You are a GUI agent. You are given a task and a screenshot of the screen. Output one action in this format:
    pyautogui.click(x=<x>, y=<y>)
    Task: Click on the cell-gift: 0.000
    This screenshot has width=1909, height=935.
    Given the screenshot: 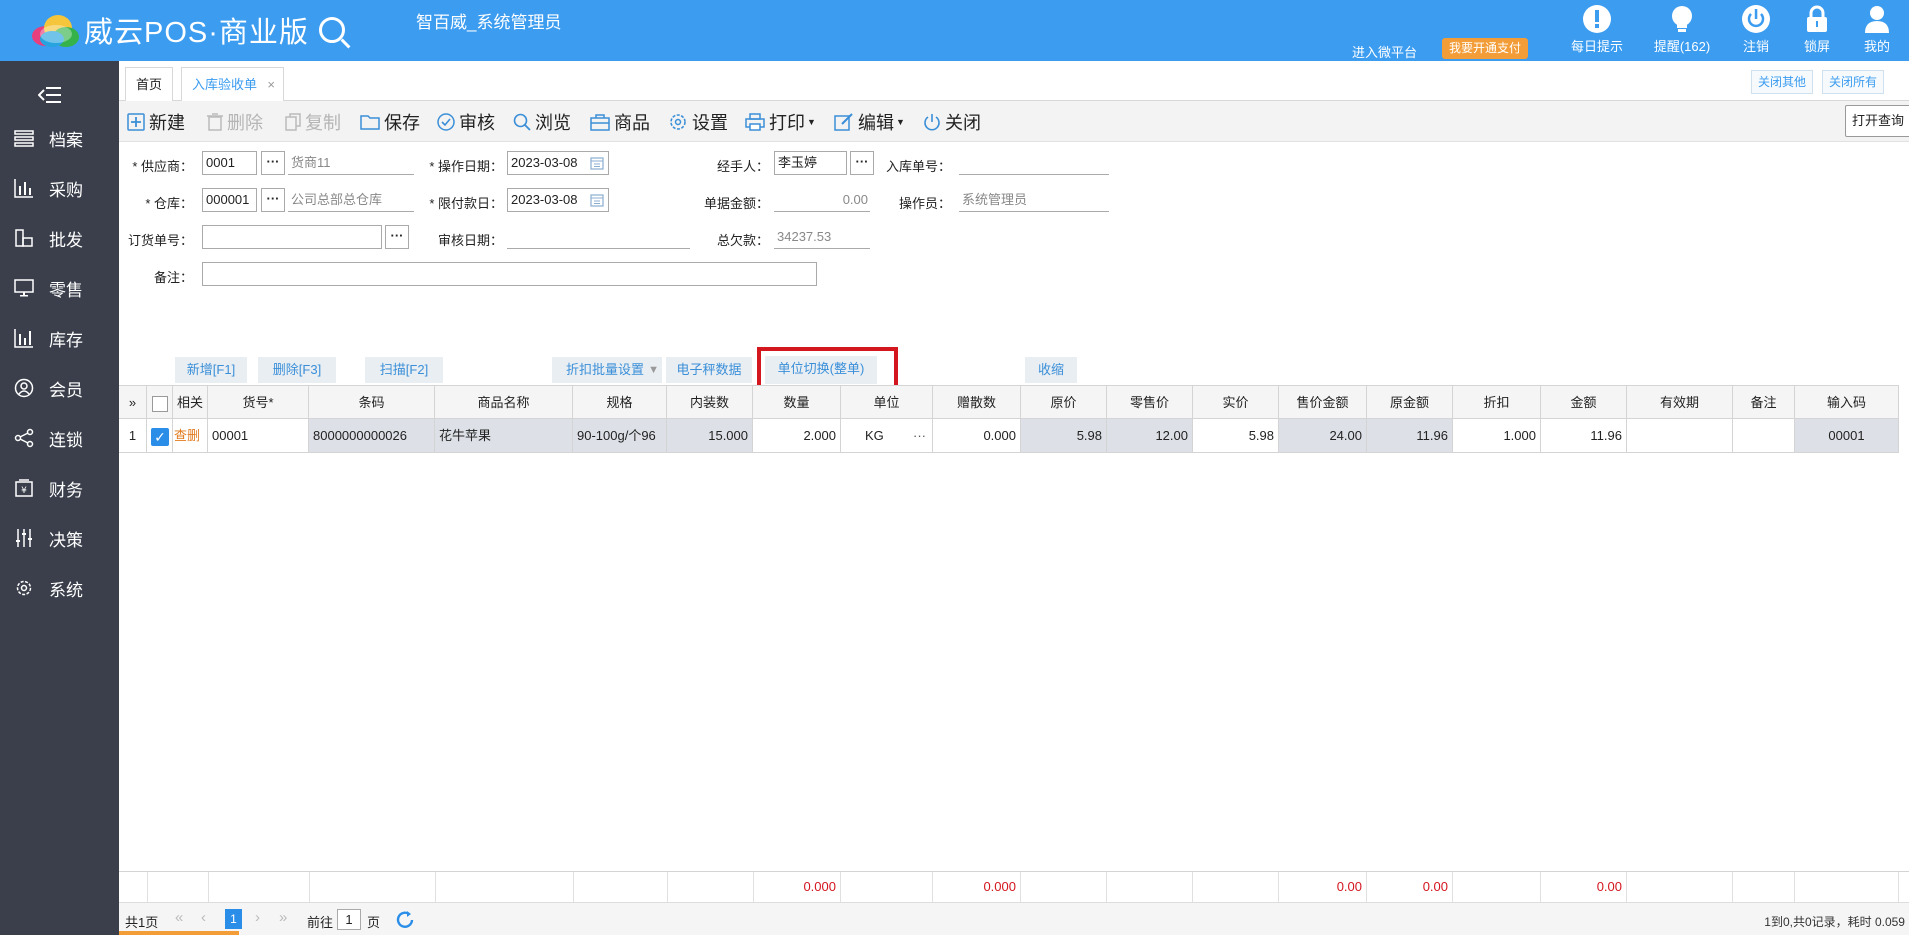 What is the action you would take?
    pyautogui.click(x=977, y=436)
    